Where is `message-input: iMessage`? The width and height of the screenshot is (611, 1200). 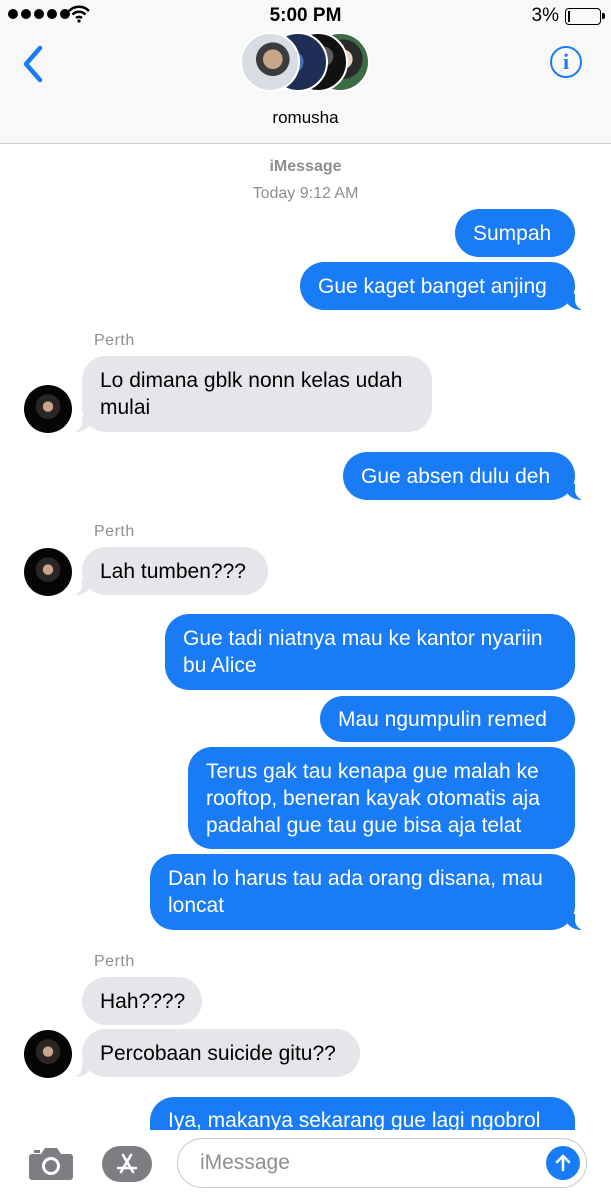 message-input: iMessage is located at coordinates (382, 1163).